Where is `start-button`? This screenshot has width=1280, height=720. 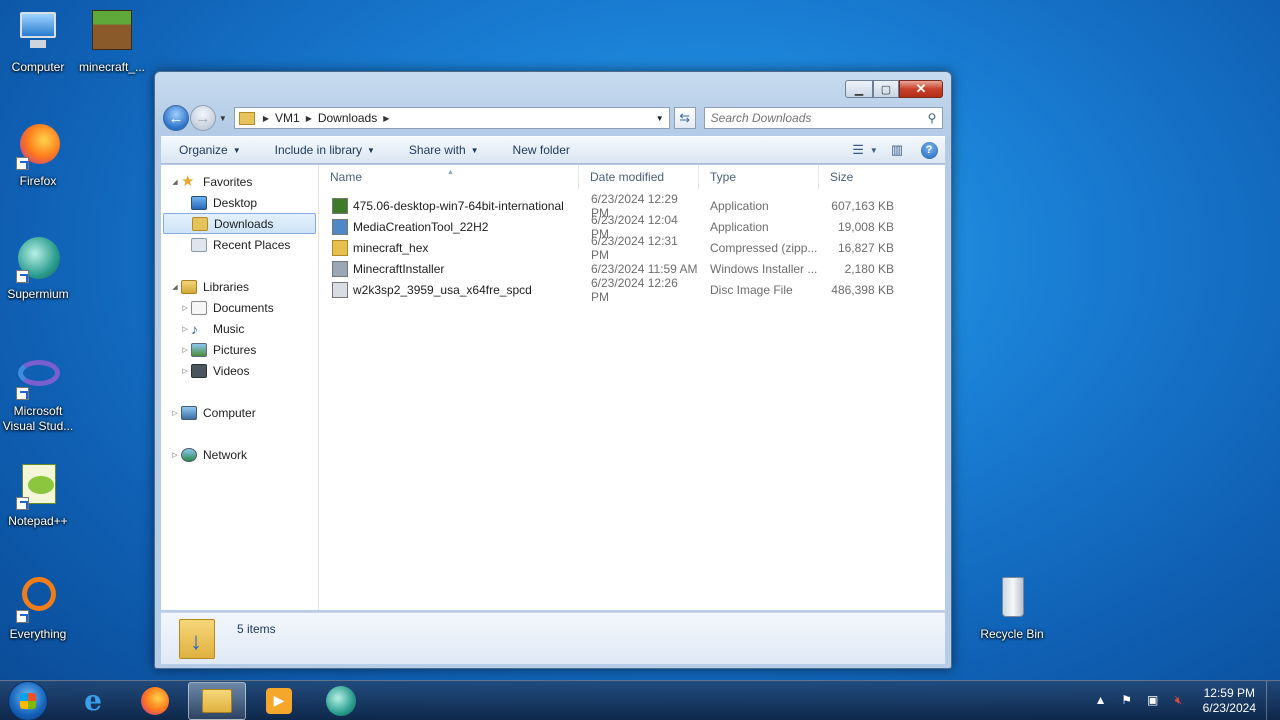
start-button is located at coordinates (28, 700).